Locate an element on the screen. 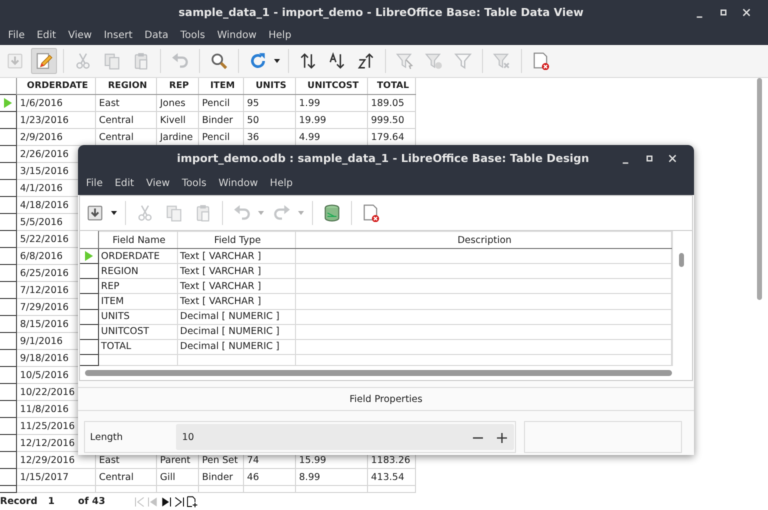  table-cell: 1.99 is located at coordinates (332, 103).